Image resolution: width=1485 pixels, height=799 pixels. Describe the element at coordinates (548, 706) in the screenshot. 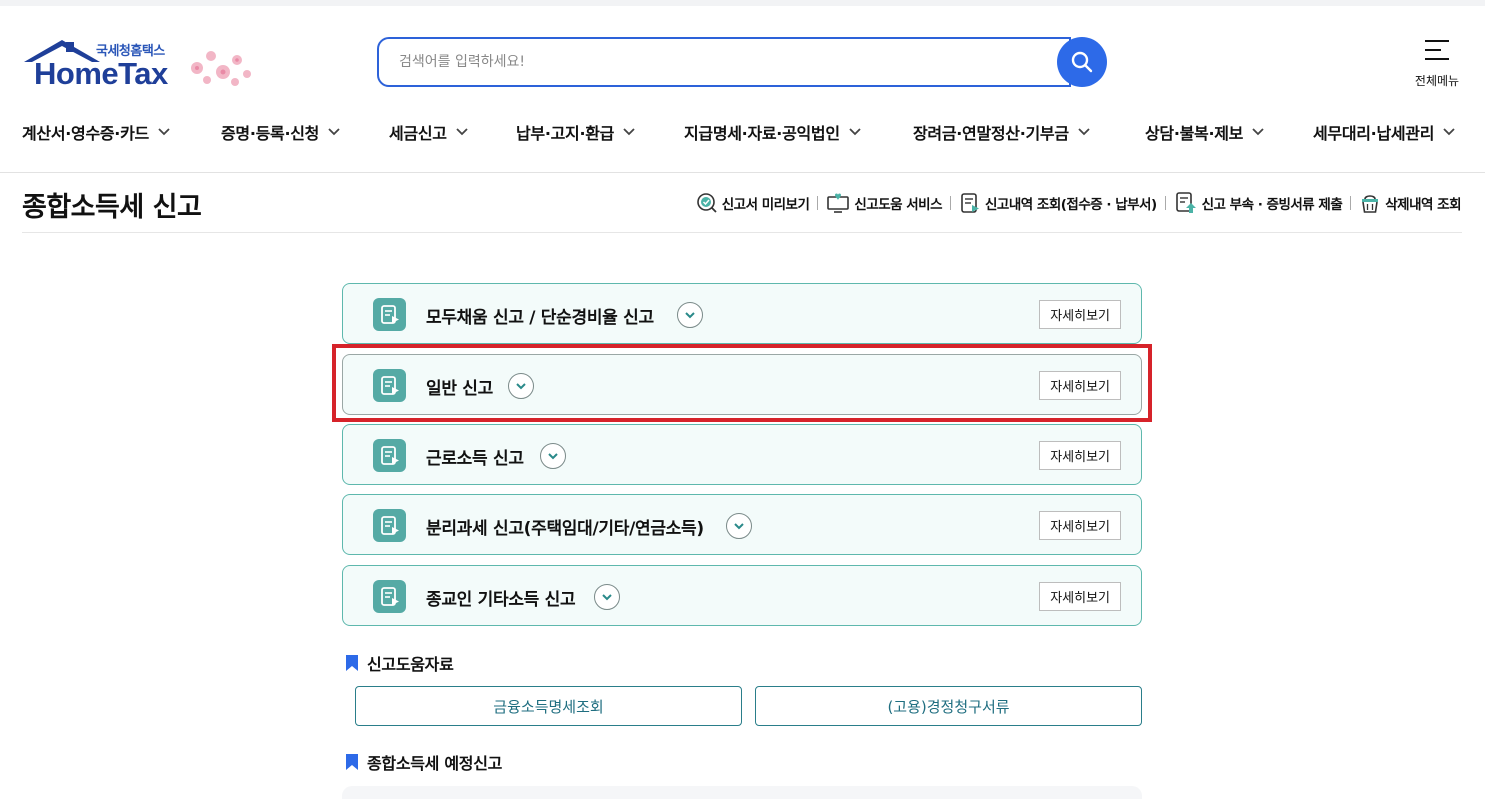

I see `financial-income-lookup-button: 금융소득명세조회` at that location.